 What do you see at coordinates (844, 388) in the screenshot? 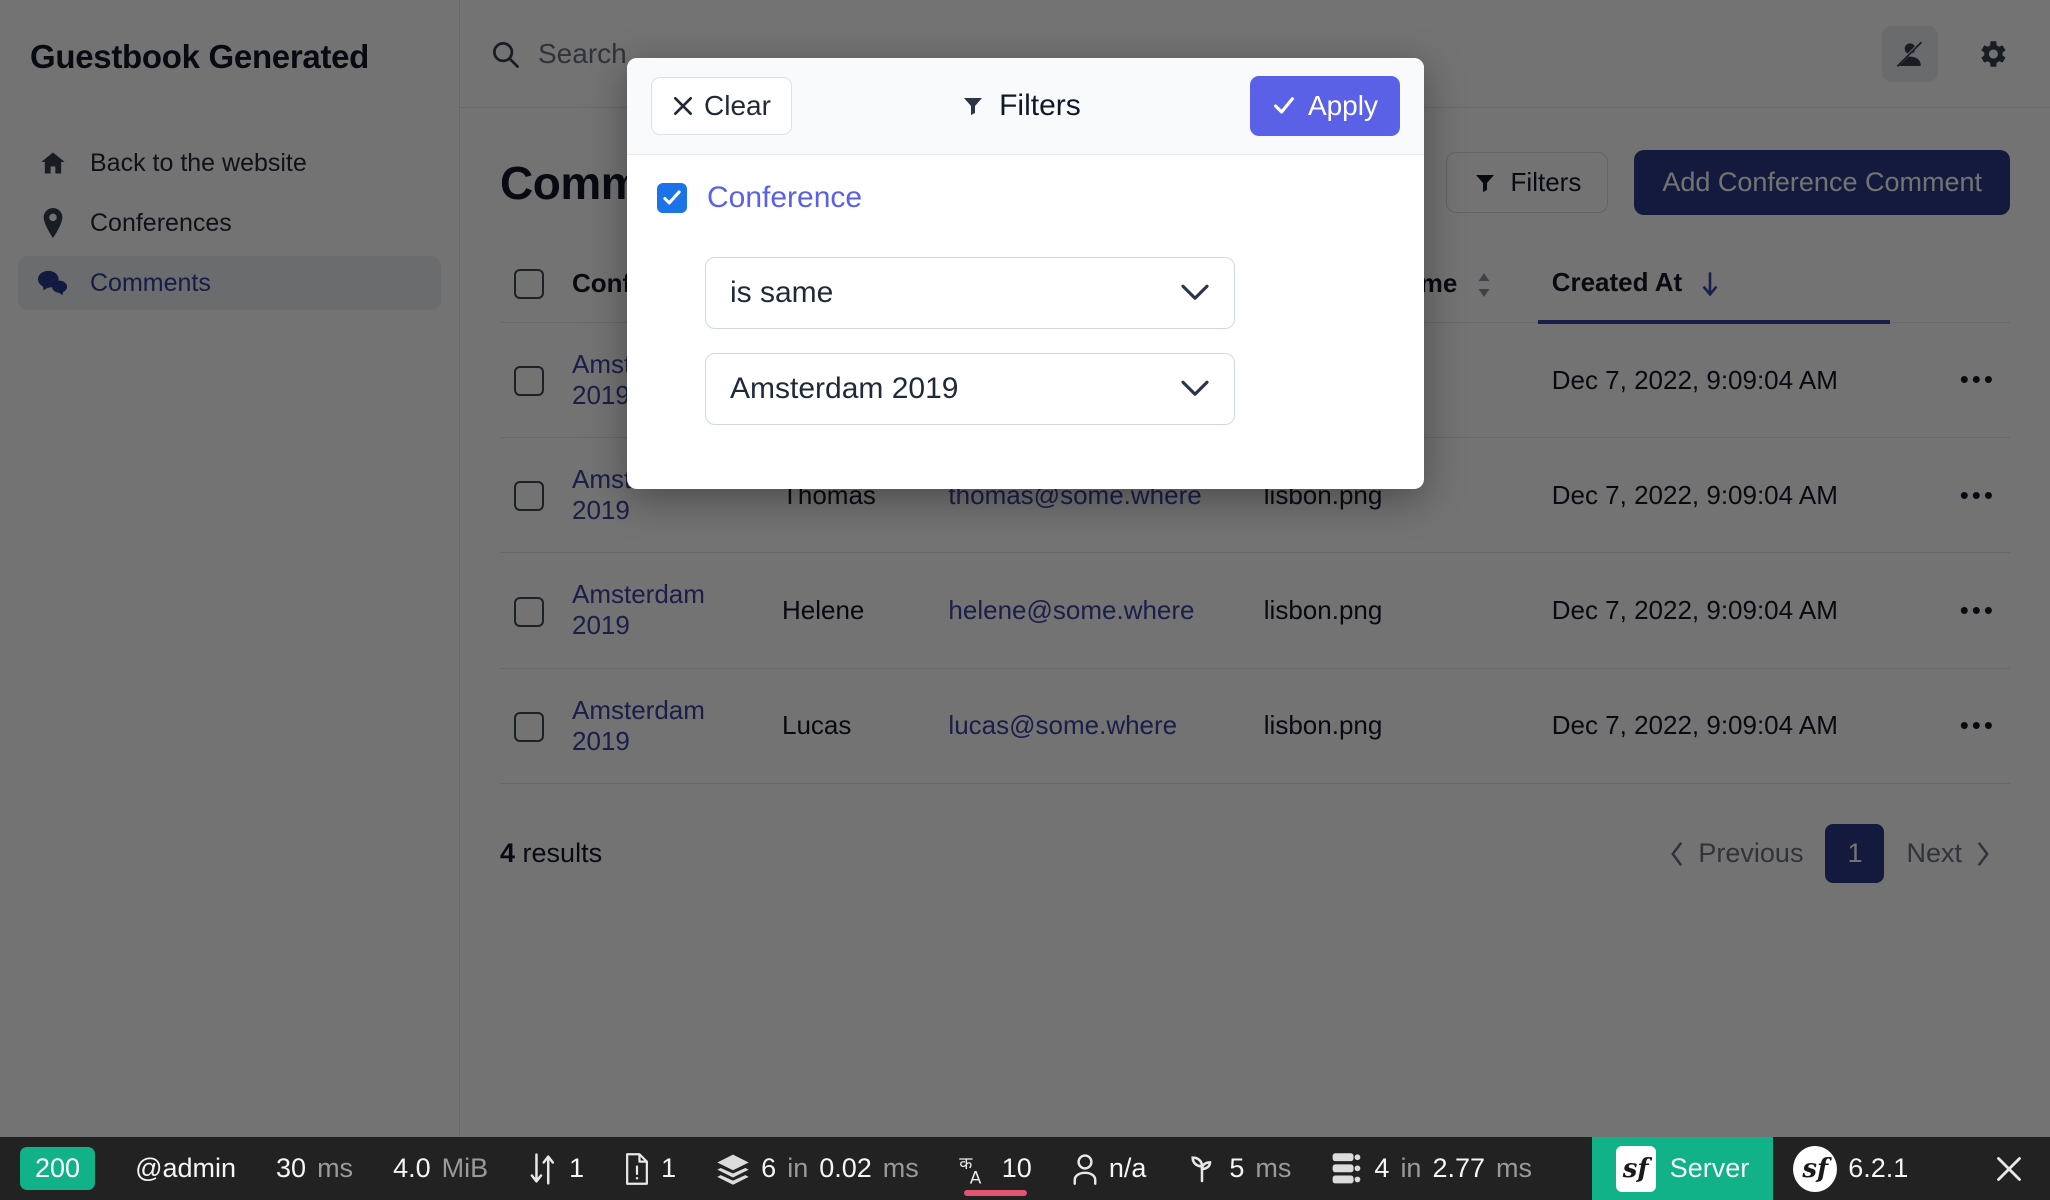
I see `conference-value-text: Amsterdam 2019` at bounding box center [844, 388].